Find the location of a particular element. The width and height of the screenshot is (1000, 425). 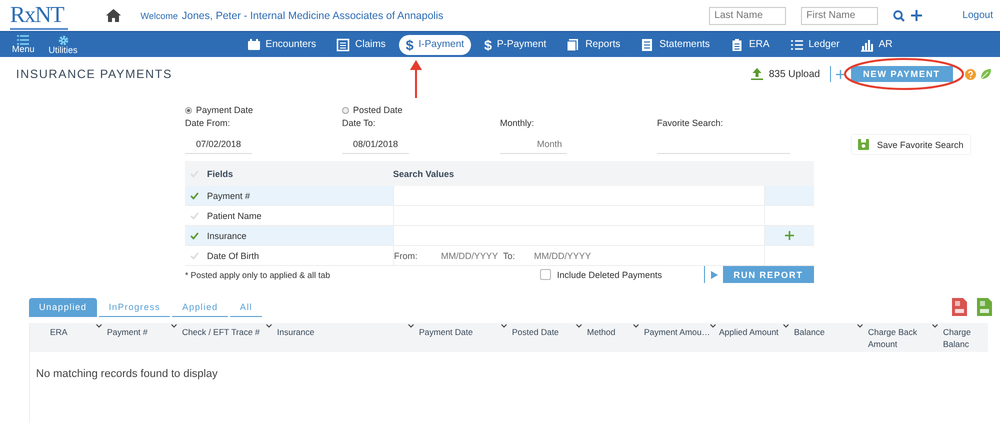

range-label: From: is located at coordinates (406, 255).